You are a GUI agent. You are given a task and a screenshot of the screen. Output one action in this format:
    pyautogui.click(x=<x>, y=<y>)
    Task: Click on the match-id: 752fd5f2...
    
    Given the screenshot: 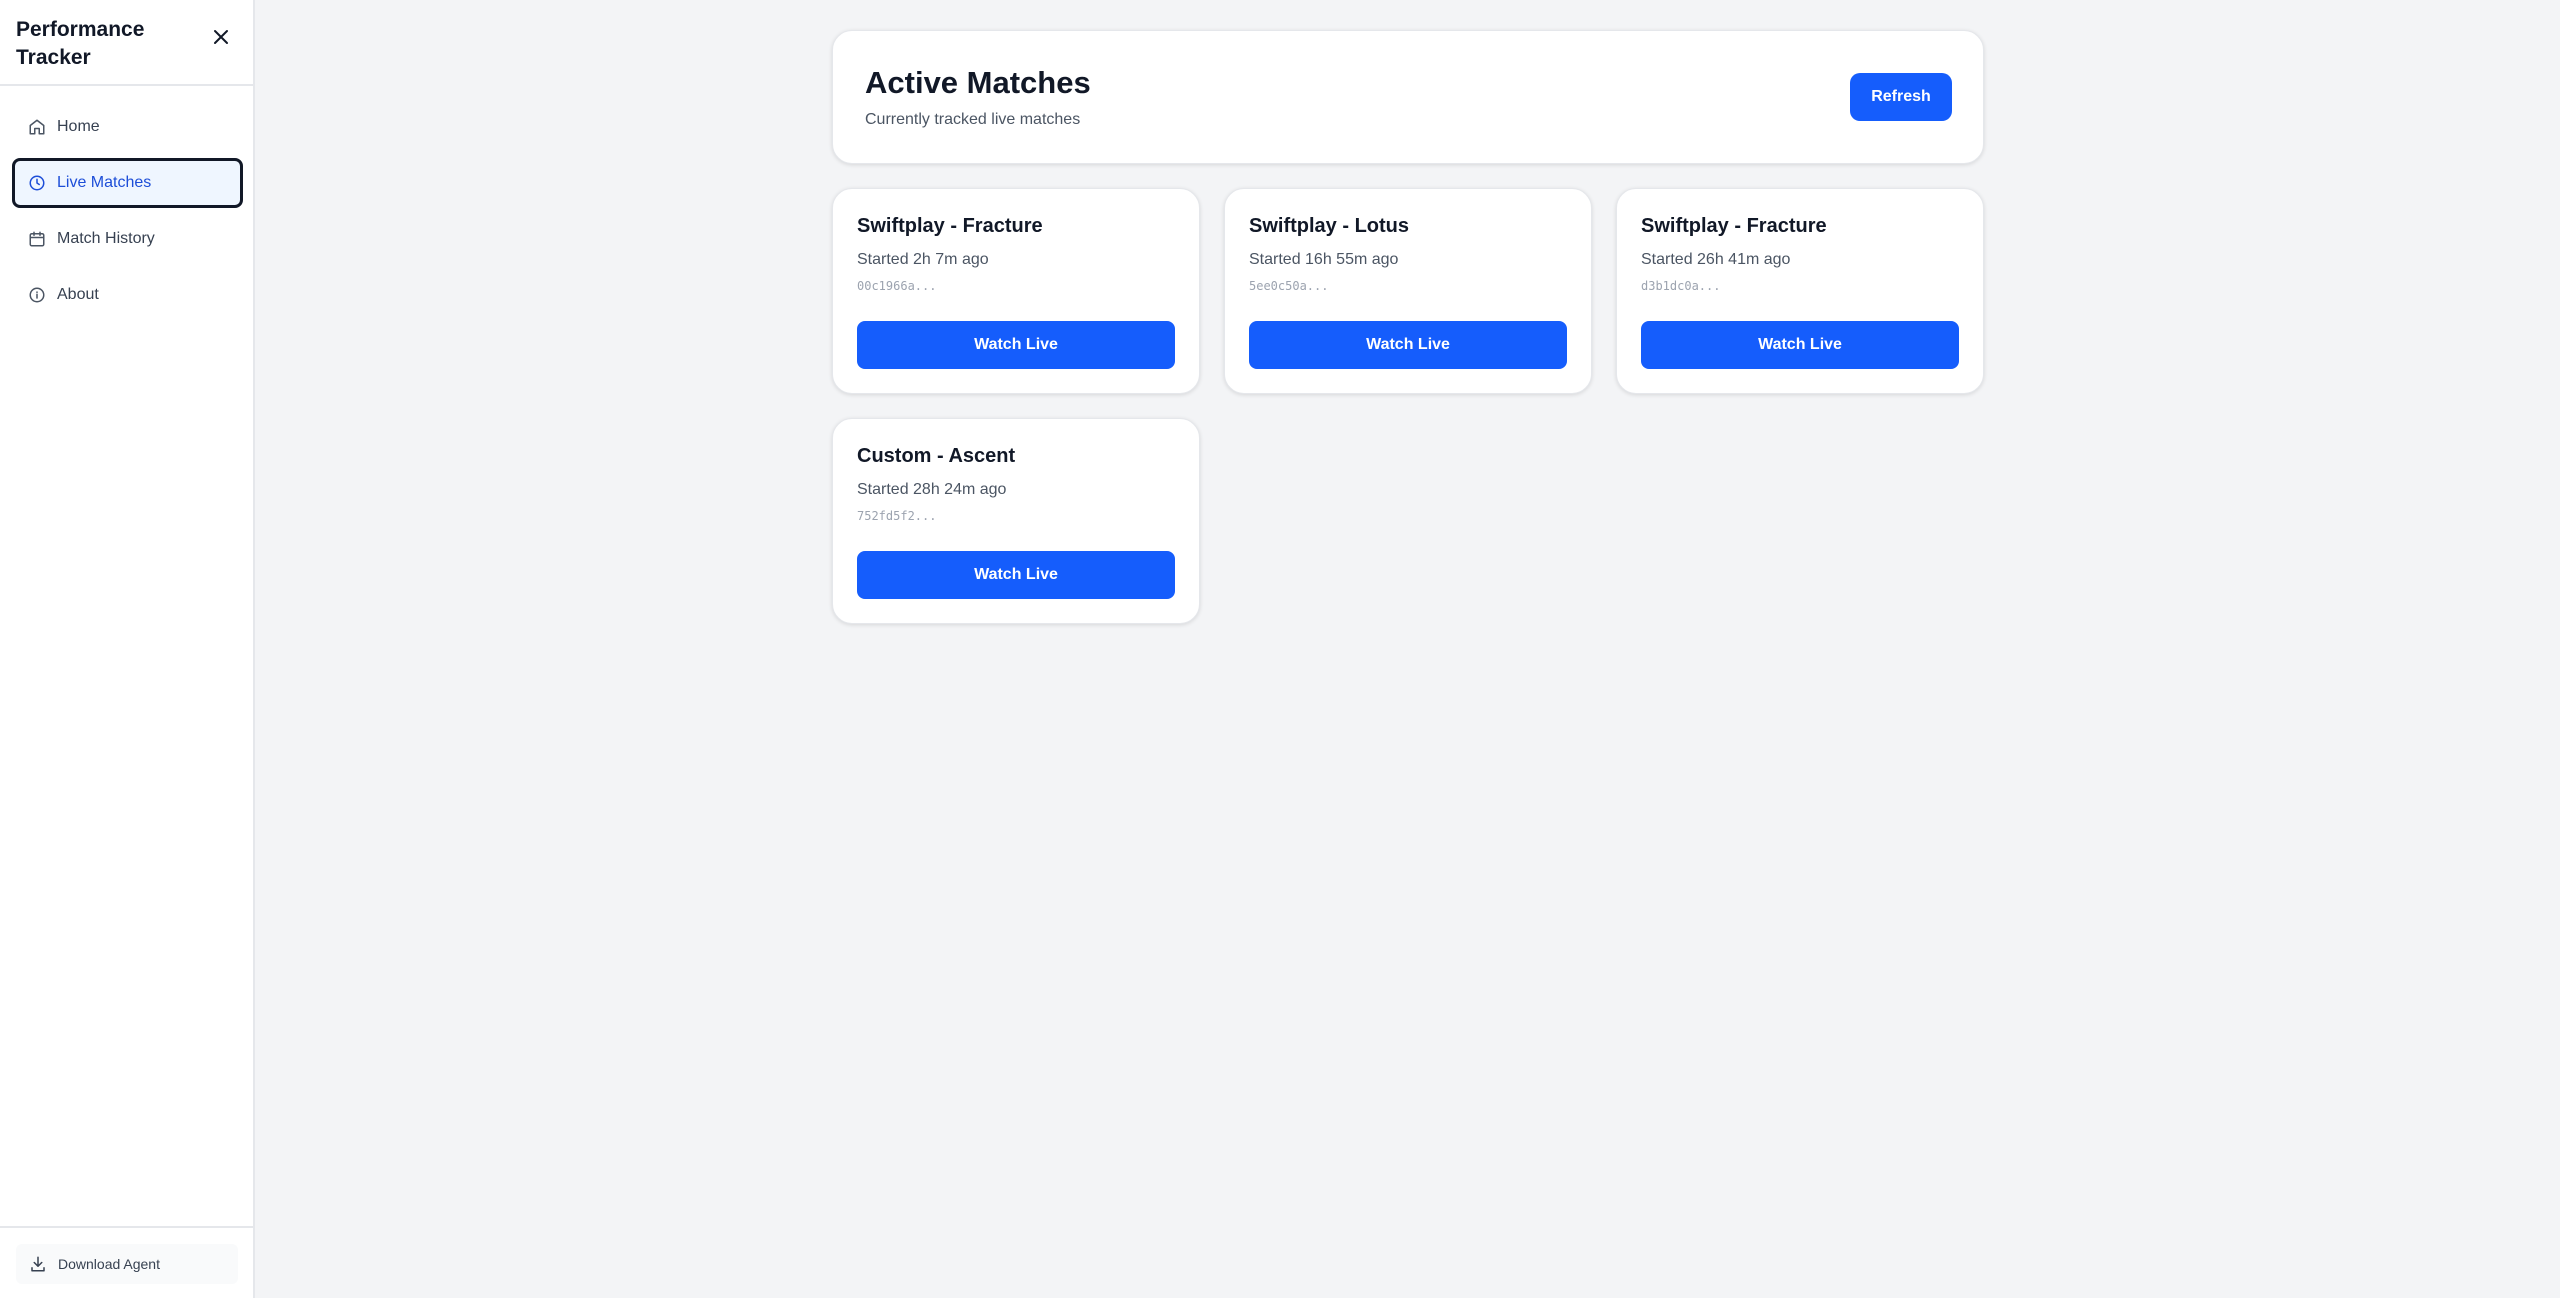 What is the action you would take?
    pyautogui.click(x=897, y=516)
    